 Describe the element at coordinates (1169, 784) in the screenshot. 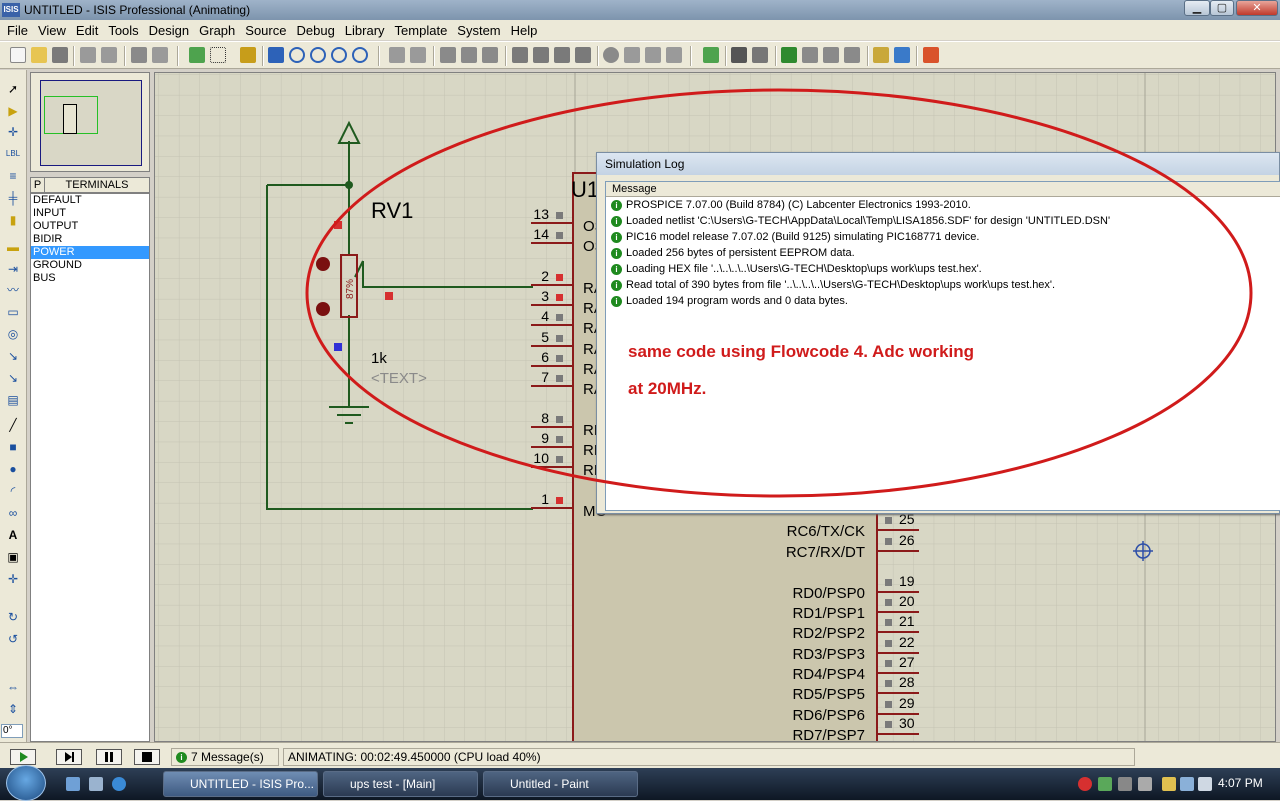

I see `tray-power-icon` at that location.